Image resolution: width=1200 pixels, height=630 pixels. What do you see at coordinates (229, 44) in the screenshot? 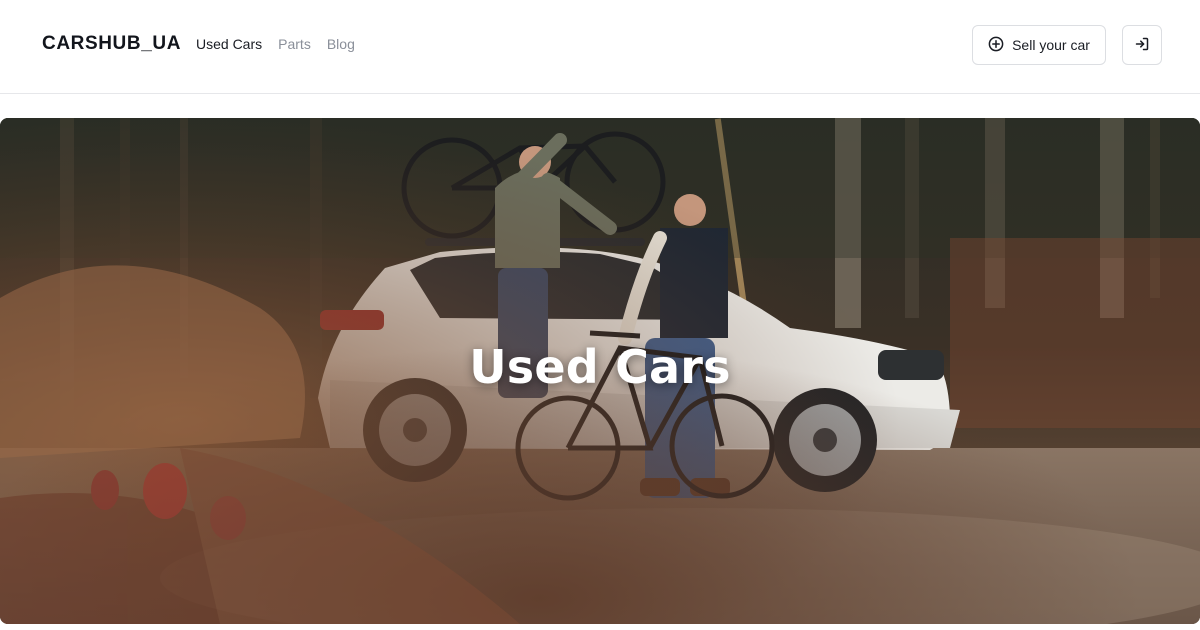
I see `nav-link-used-cars: Used Cars` at bounding box center [229, 44].